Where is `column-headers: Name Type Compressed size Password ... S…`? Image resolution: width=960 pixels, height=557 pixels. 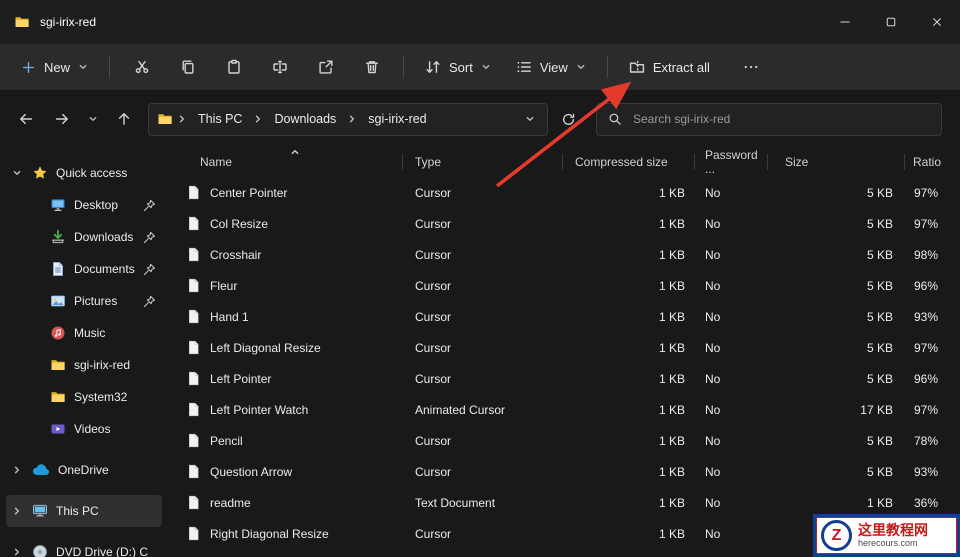 column-headers: Name Type Compressed size Password ... S… is located at coordinates (568, 162).